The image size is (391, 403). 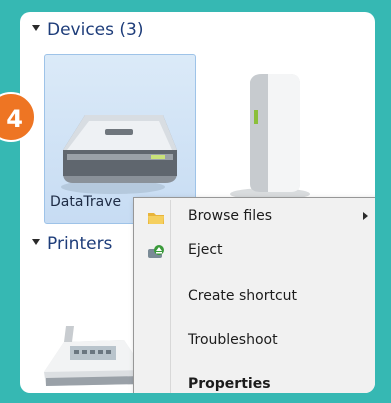 I want to click on menu-item-label: Troubleshoot, so click(x=233, y=340).